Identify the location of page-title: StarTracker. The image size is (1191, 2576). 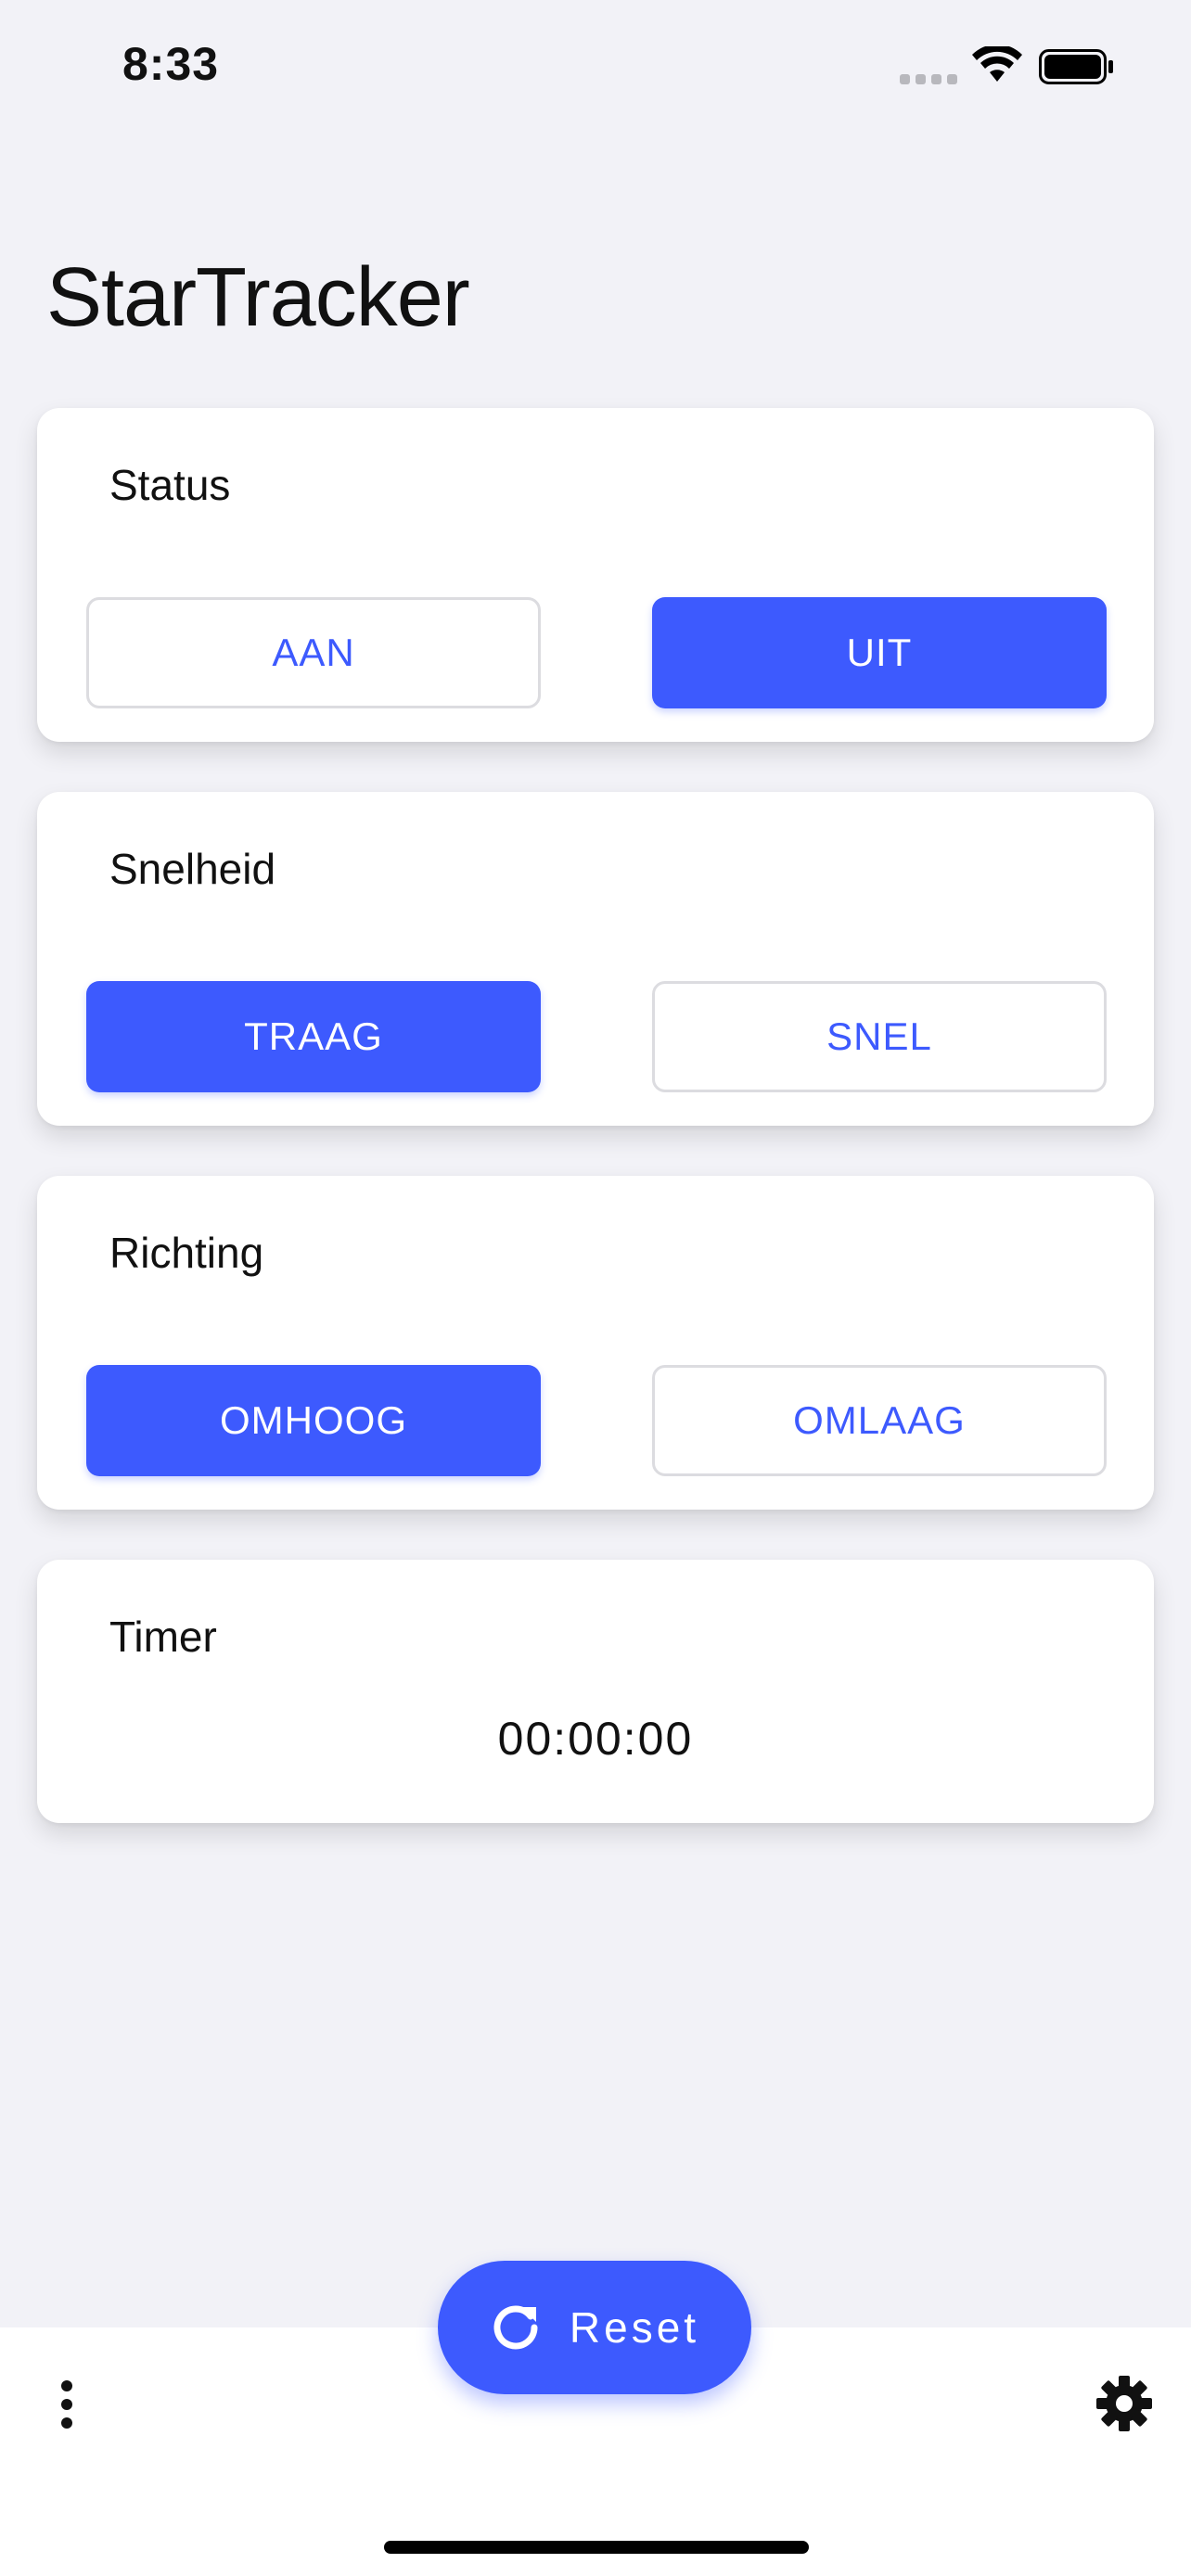
(258, 297).